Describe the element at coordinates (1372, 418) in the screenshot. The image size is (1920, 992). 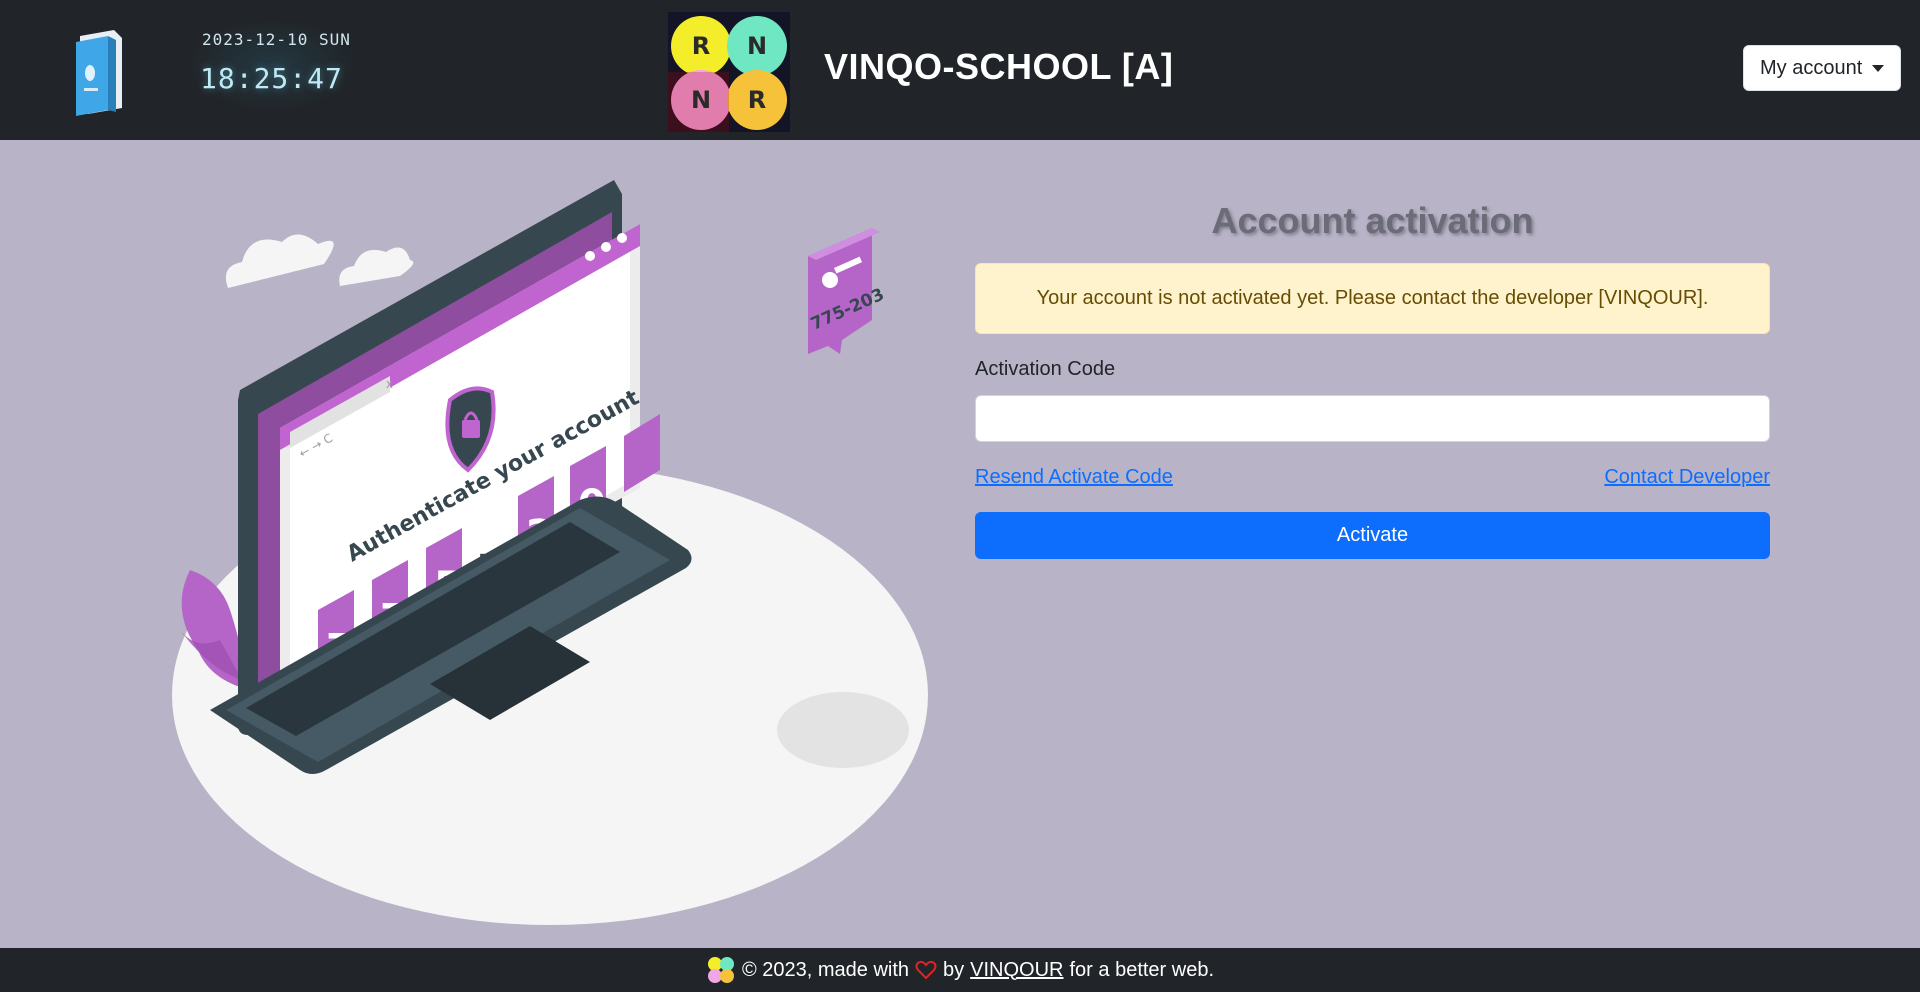
I see `activation-code-input` at that location.